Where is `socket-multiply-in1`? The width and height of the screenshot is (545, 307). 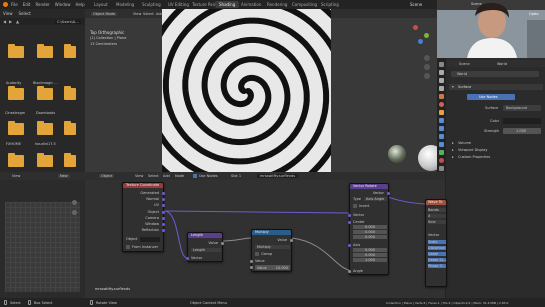 socket-multiply-in1 is located at coordinates (251, 261).